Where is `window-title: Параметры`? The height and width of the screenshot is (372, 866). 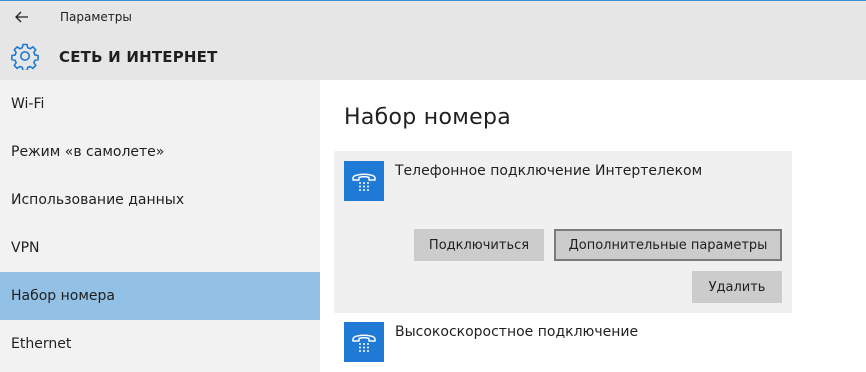
window-title: Параметры is located at coordinates (96, 17).